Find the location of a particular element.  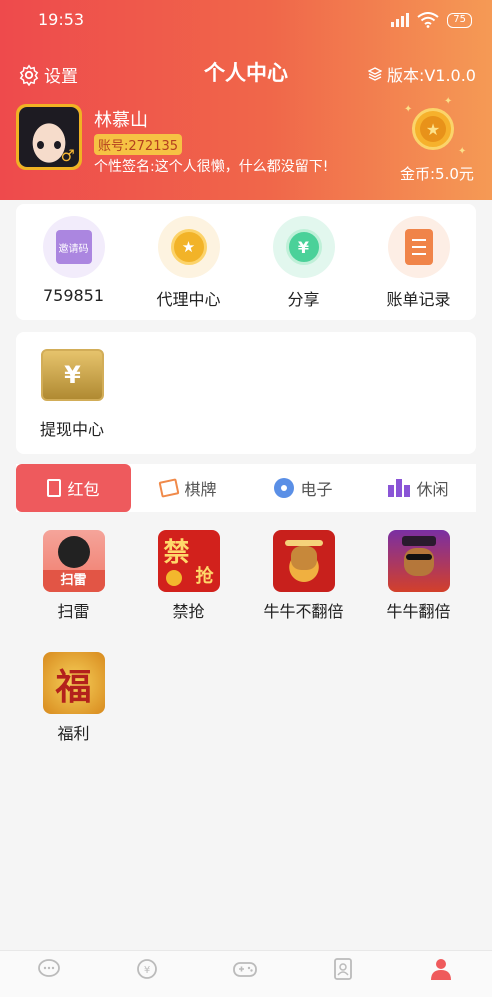

bill-record-item: 账单记录 is located at coordinates (418, 263).